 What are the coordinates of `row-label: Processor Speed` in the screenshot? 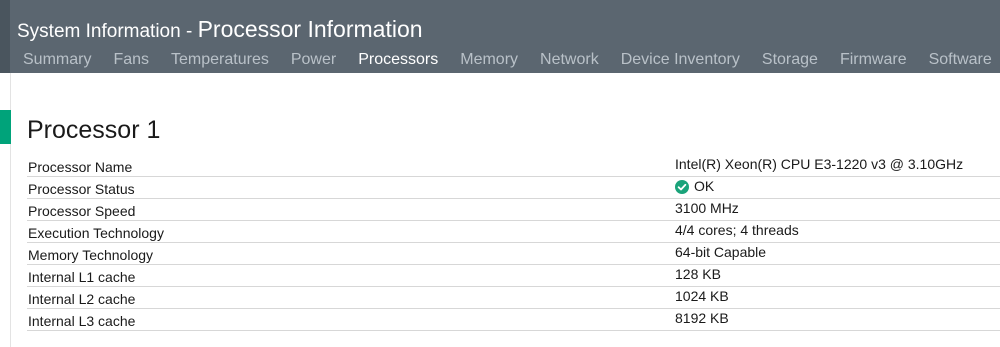 It's located at (82, 211).